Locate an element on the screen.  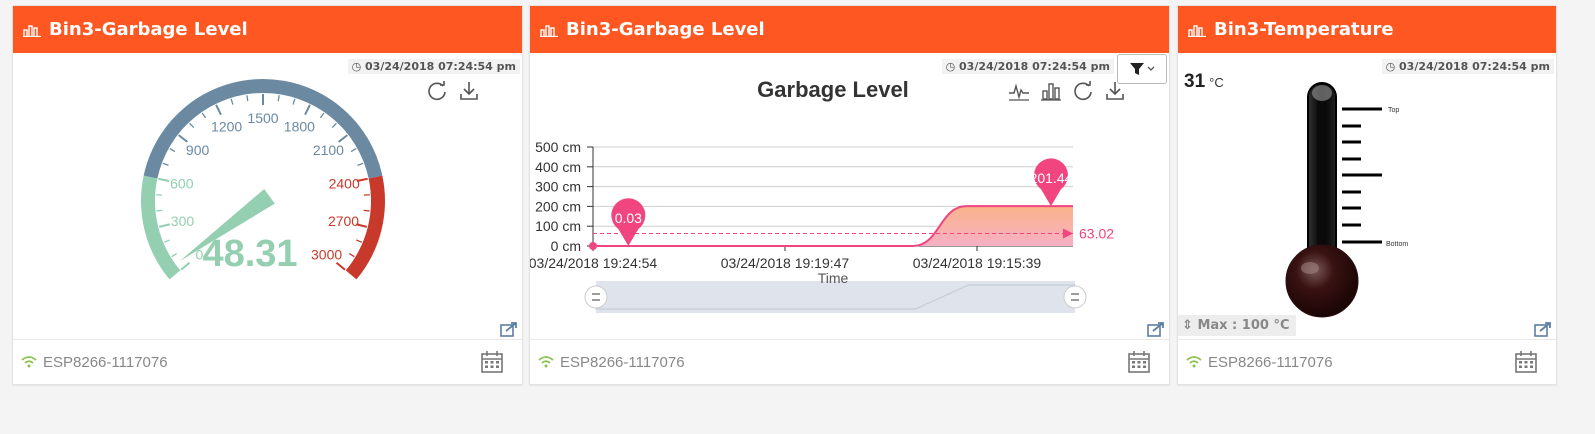
chart-title: Garbage Level is located at coordinates (833, 89).